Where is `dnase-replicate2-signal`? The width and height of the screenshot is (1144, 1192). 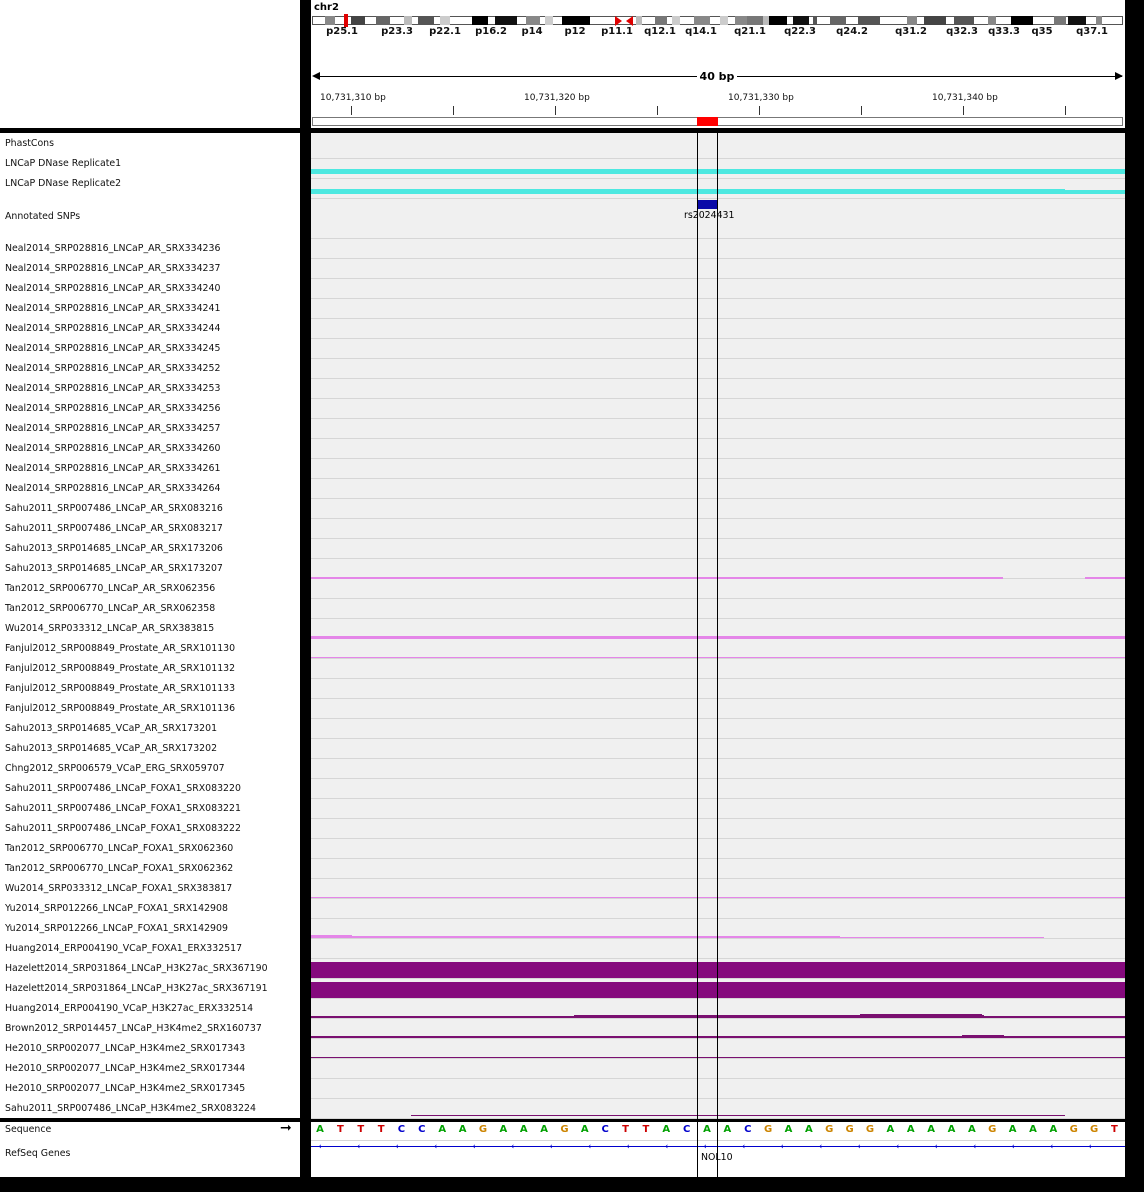
dnase-replicate2-signal is located at coordinates (688, 191).